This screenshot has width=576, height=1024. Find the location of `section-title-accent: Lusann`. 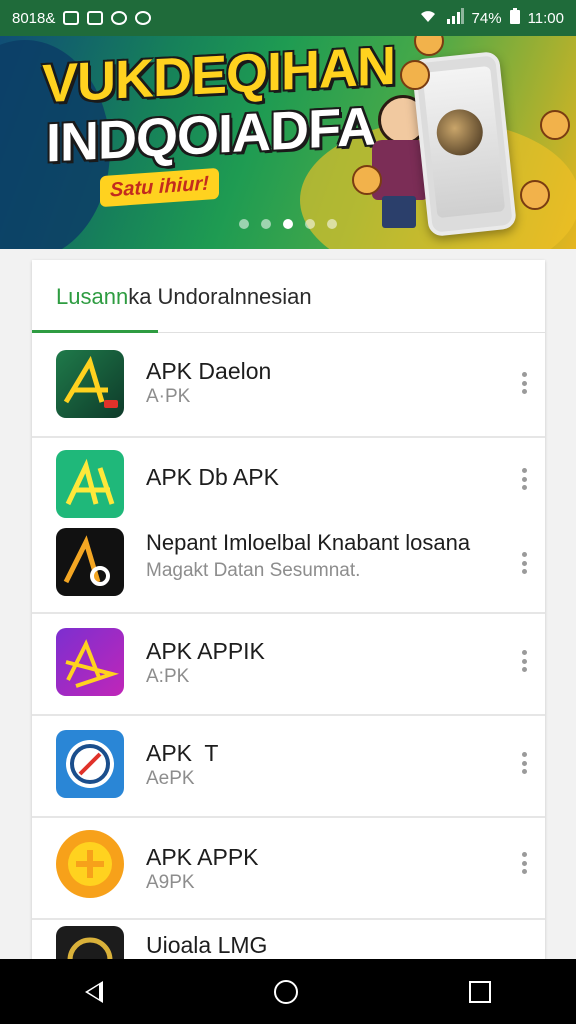

section-title-accent: Lusann is located at coordinates (92, 296).